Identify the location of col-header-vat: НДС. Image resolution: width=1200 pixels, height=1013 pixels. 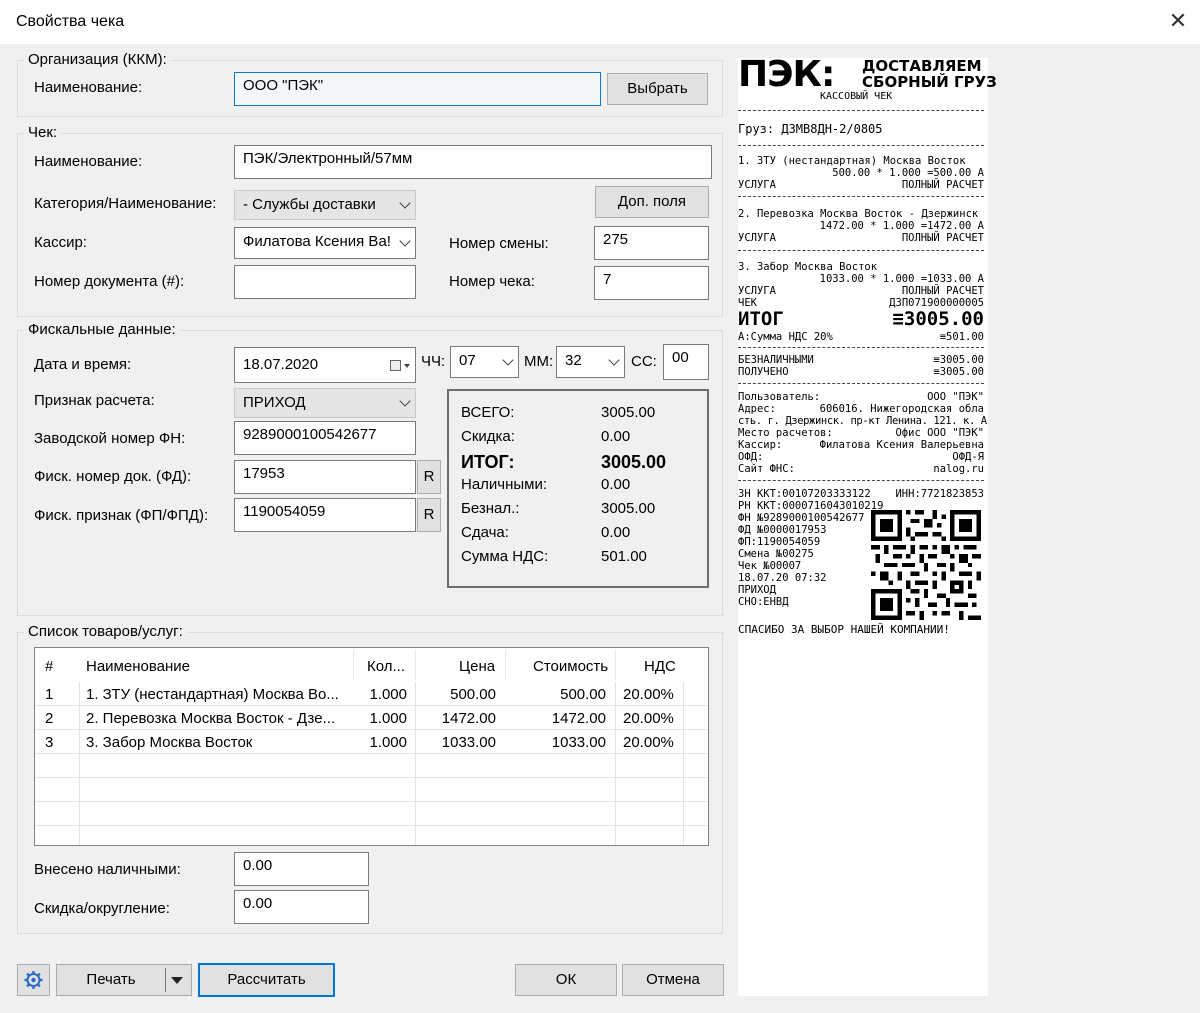
(660, 666).